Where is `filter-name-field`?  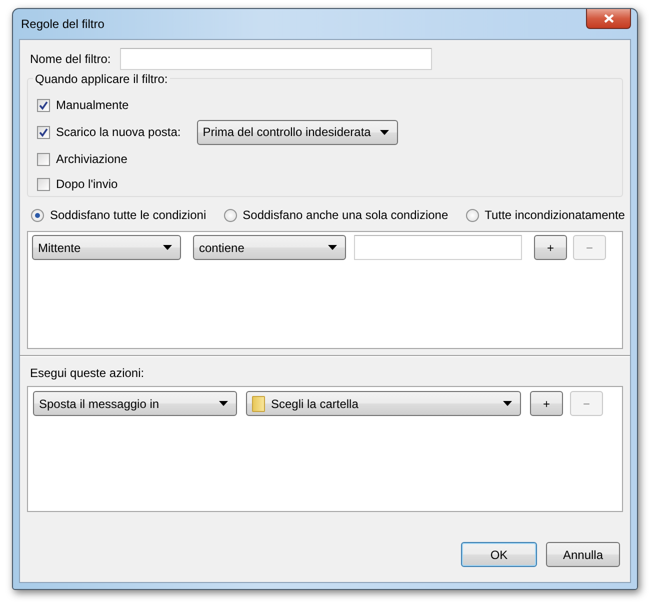
filter-name-field is located at coordinates (276, 59).